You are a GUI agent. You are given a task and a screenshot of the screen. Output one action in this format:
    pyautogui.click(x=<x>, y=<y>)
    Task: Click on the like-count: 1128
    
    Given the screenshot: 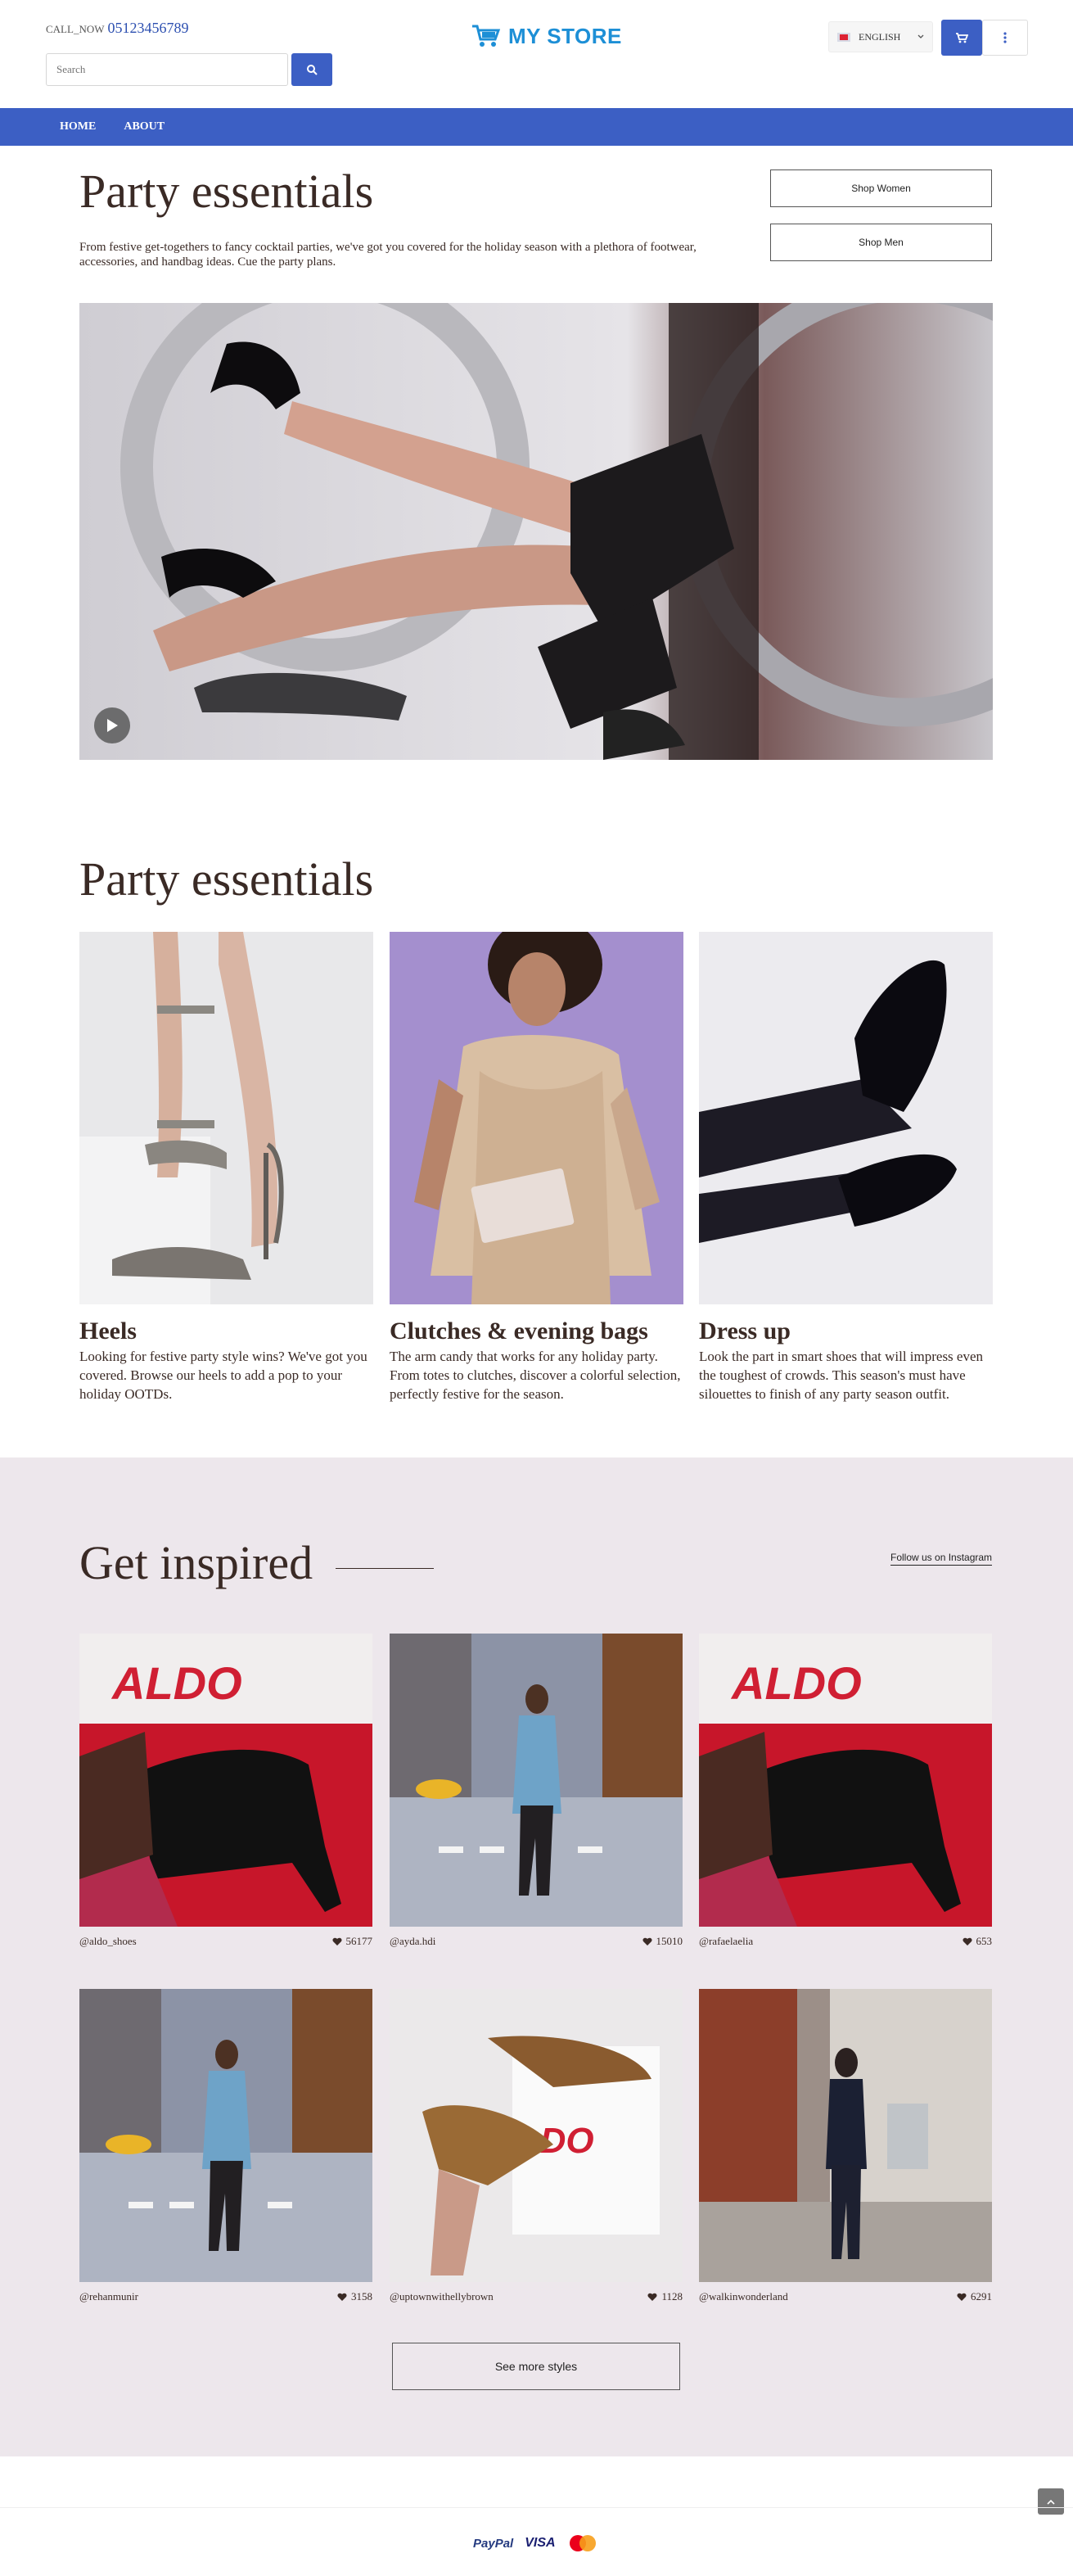 What is the action you would take?
    pyautogui.click(x=672, y=2296)
    